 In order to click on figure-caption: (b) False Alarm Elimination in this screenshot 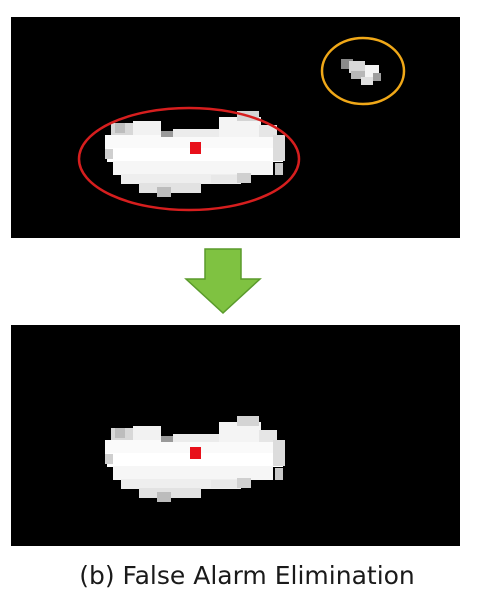, I will do `click(247, 575)`.